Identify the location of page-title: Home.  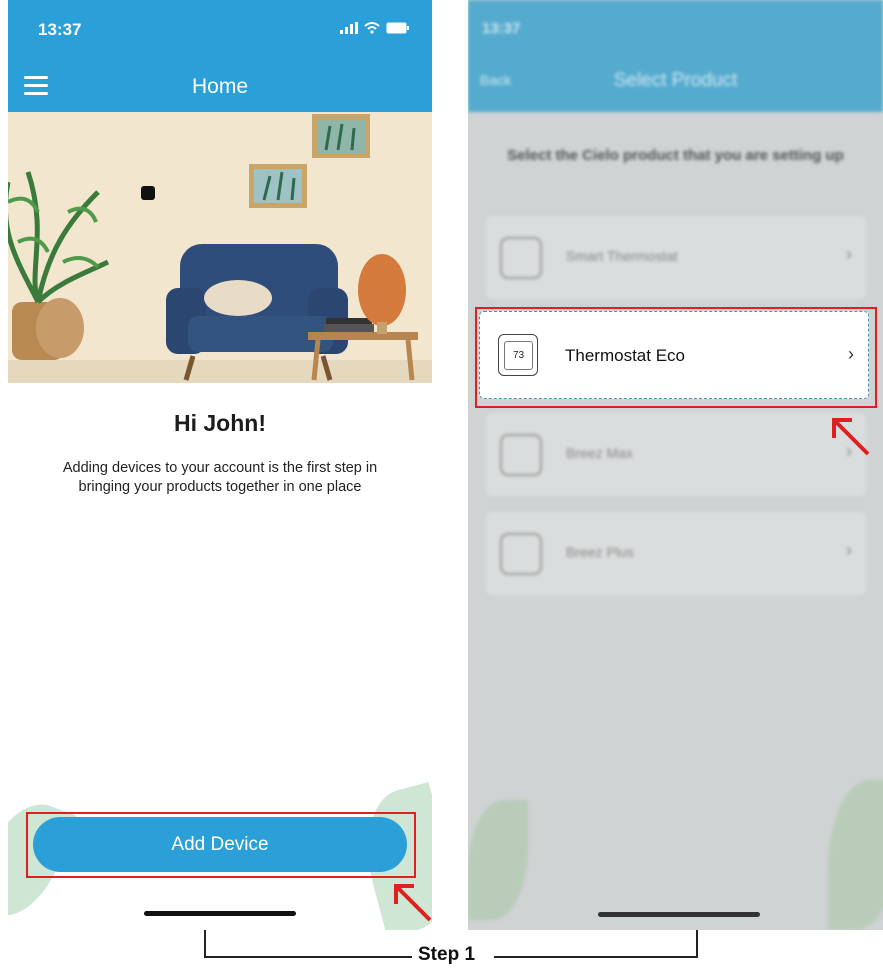
(220, 86).